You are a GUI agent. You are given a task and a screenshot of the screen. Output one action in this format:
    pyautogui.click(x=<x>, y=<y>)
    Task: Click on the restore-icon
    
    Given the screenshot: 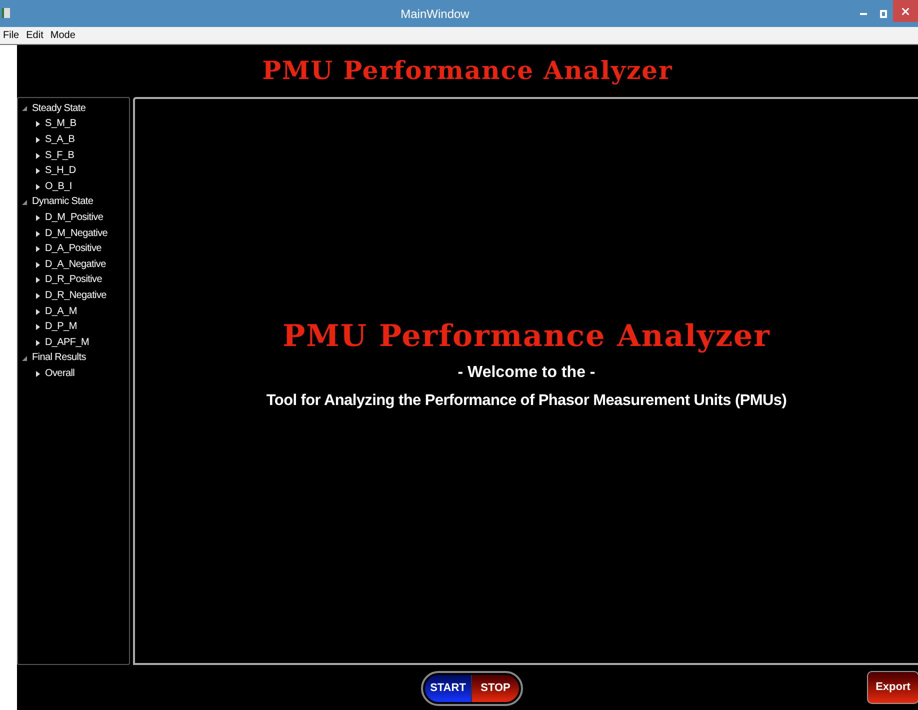 What is the action you would take?
    pyautogui.click(x=883, y=14)
    